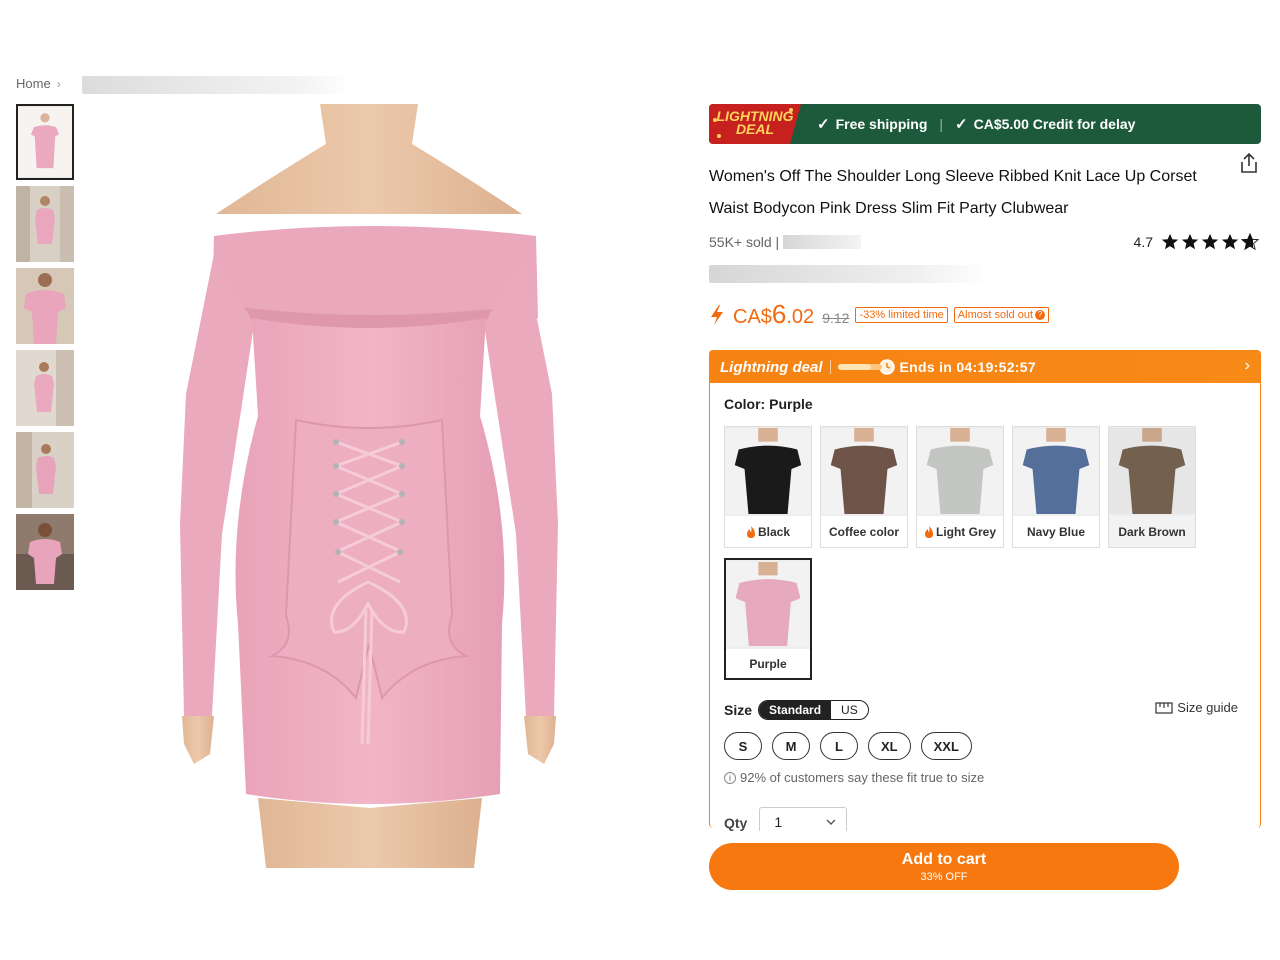 The width and height of the screenshot is (1280, 960). What do you see at coordinates (768, 663) in the screenshot?
I see `swatch-label: Purple` at bounding box center [768, 663].